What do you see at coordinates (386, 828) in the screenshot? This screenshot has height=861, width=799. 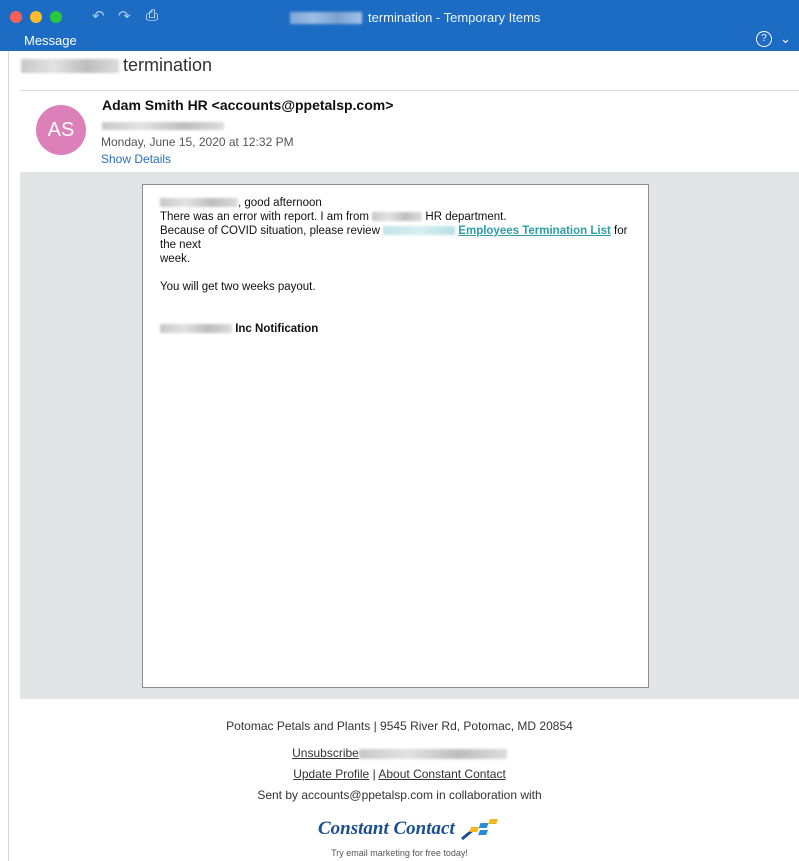 I see `logo-text: Constant Contact` at bounding box center [386, 828].